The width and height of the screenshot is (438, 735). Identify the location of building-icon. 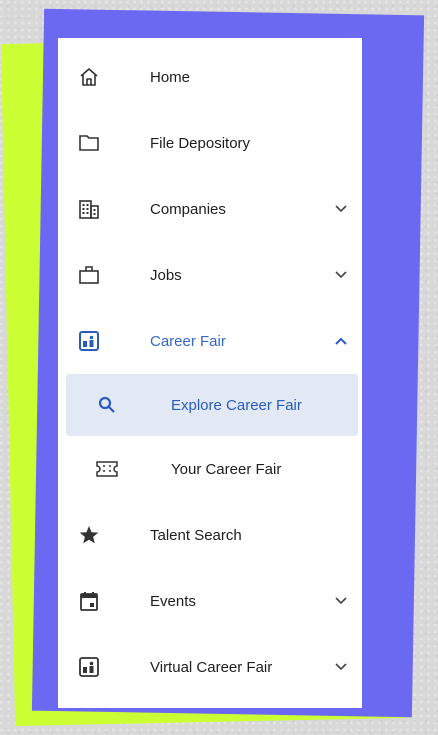
(89, 209).